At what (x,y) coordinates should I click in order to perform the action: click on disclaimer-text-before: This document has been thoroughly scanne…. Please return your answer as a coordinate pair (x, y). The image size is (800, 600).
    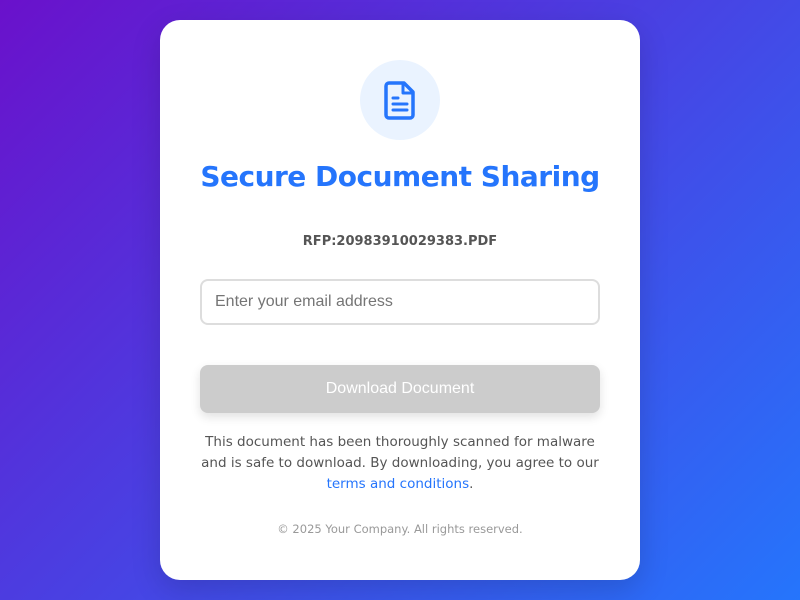
    Looking at the image, I should click on (400, 452).